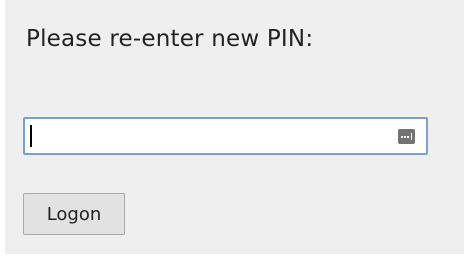  I want to click on key-icon-glyph, so click(406, 136).